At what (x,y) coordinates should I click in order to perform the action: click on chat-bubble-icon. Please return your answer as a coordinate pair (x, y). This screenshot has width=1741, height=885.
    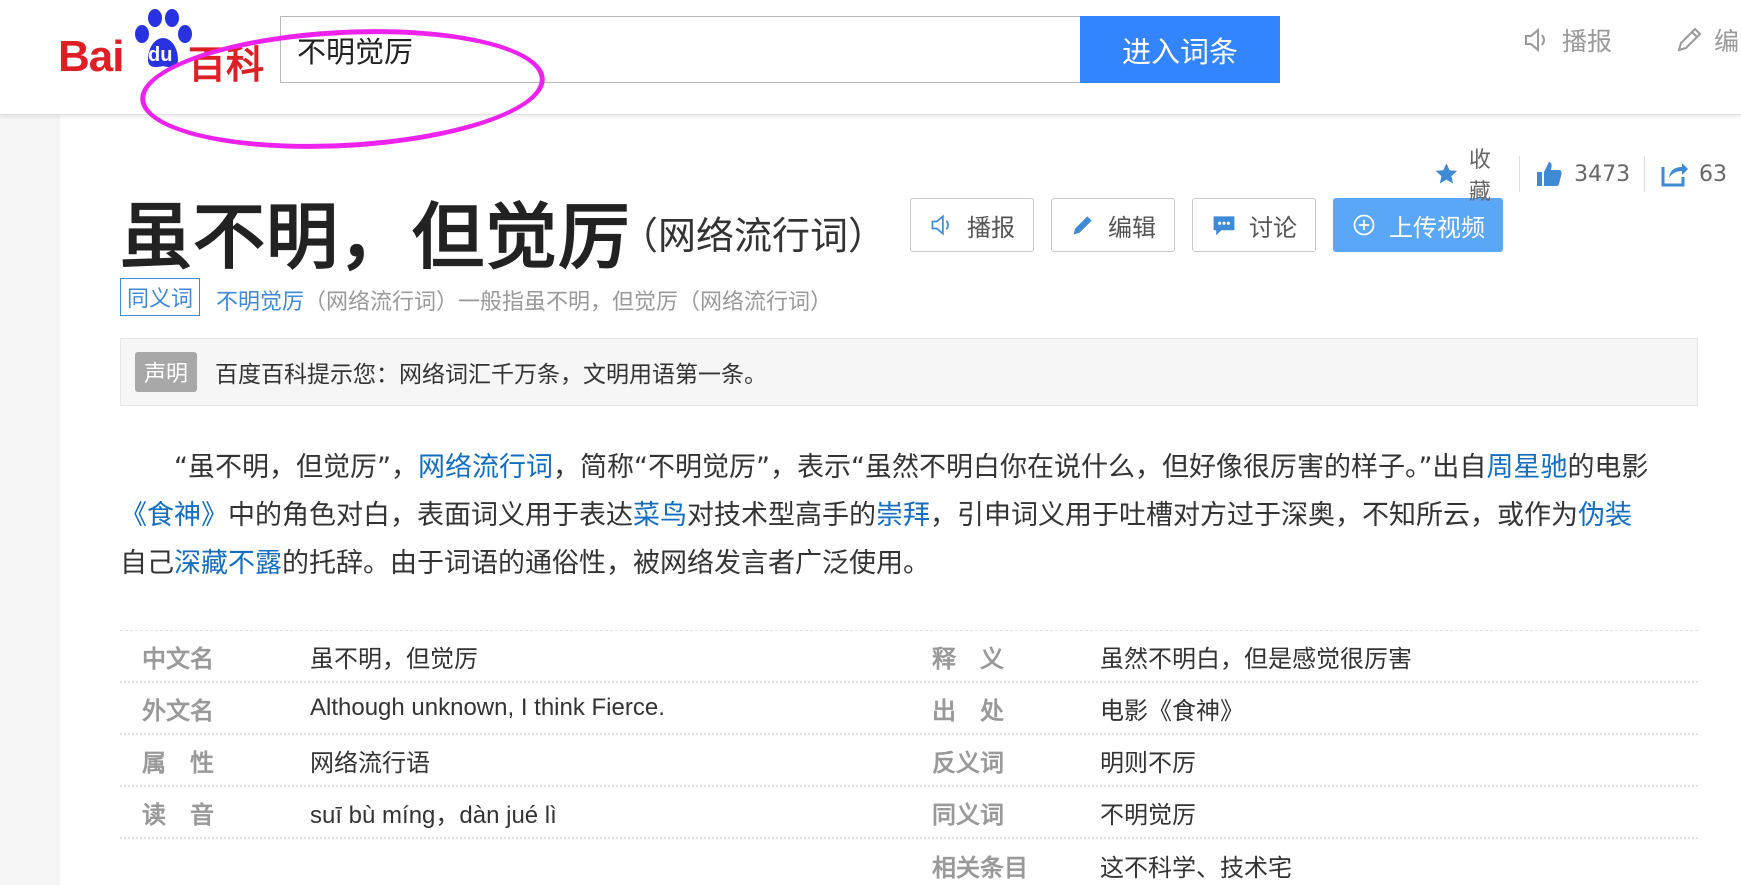
    Looking at the image, I should click on (1224, 226).